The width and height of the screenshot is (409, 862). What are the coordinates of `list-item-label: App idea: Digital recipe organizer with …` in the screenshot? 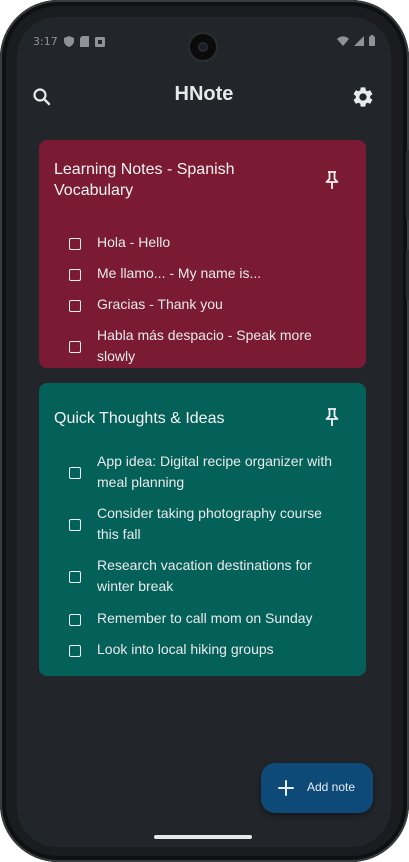 It's located at (215, 471).